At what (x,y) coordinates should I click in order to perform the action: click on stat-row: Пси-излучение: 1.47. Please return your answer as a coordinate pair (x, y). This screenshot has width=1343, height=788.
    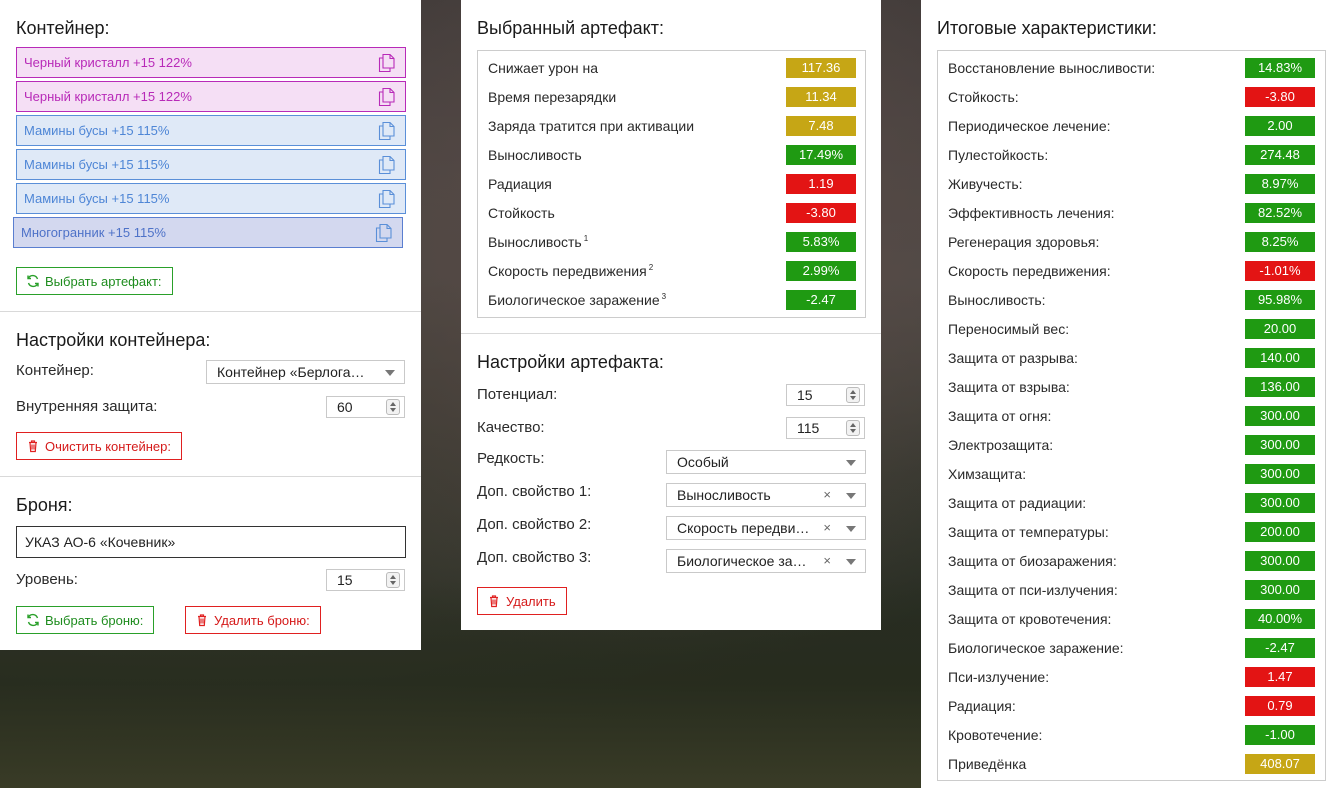
    Looking at the image, I should click on (1131, 677).